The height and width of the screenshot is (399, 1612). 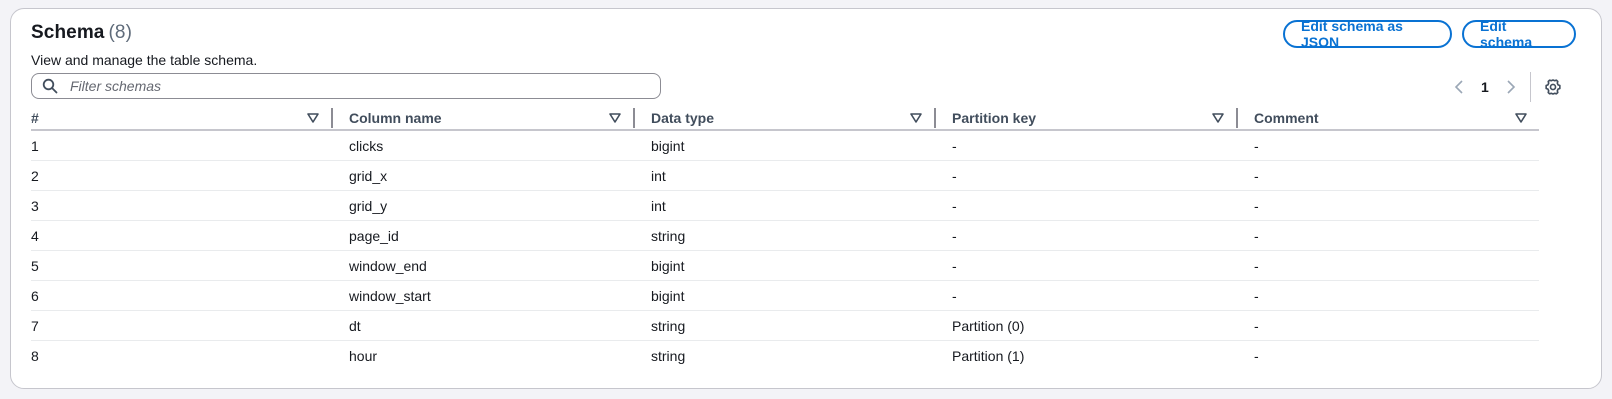 What do you see at coordinates (994, 118) in the screenshot?
I see `column-header-label: Partition key` at bounding box center [994, 118].